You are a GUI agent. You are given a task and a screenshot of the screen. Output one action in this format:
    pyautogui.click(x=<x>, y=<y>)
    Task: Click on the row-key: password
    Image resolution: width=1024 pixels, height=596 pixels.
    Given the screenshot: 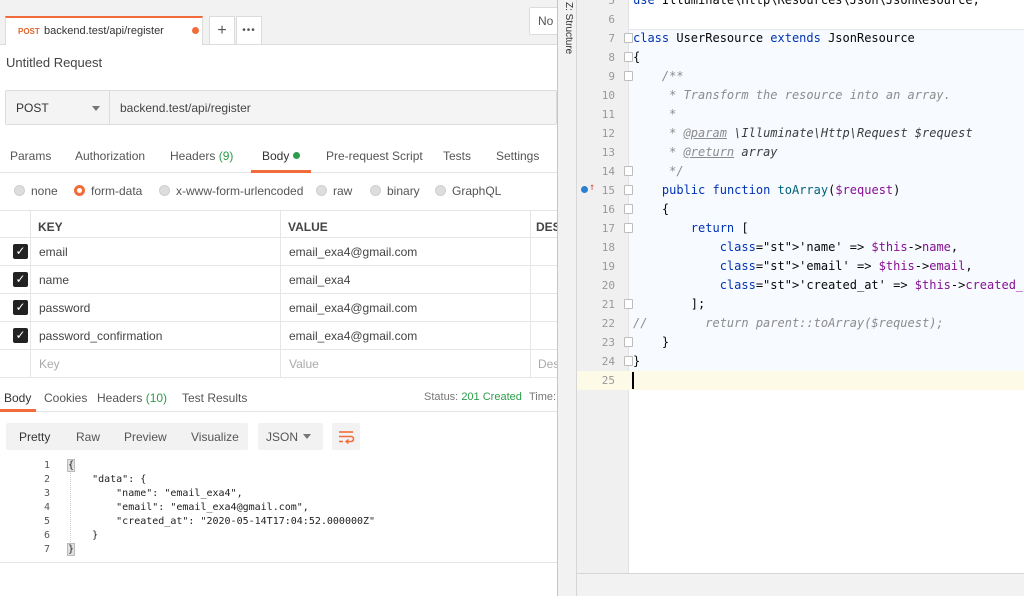 What is the action you would take?
    pyautogui.click(x=64, y=308)
    